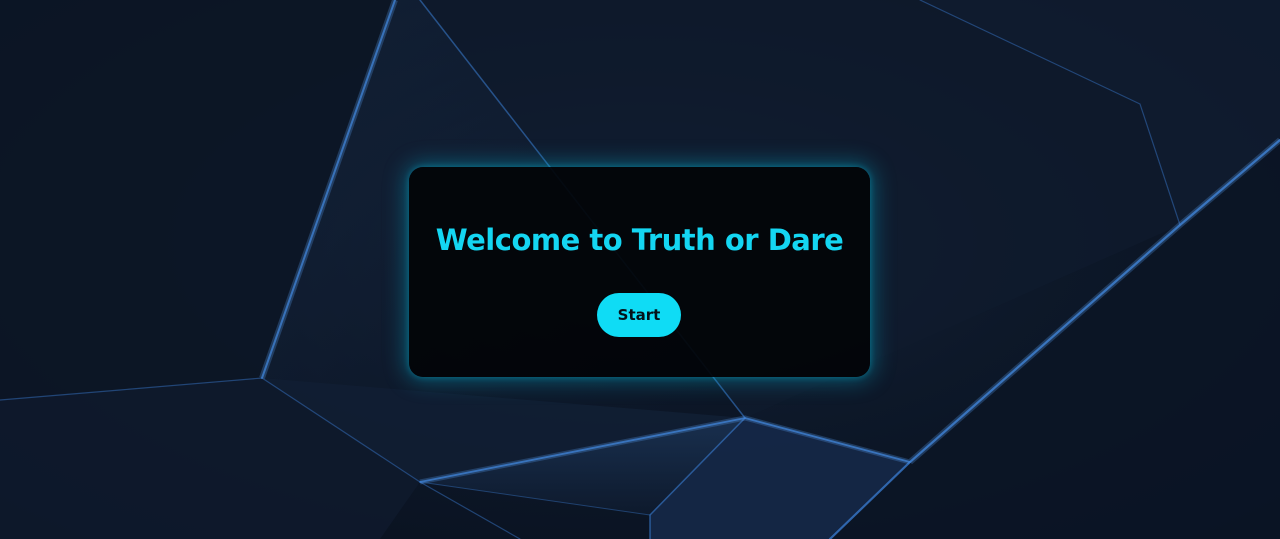  What do you see at coordinates (639, 240) in the screenshot?
I see `welcome-title: Welcome to Truth or Dare` at bounding box center [639, 240].